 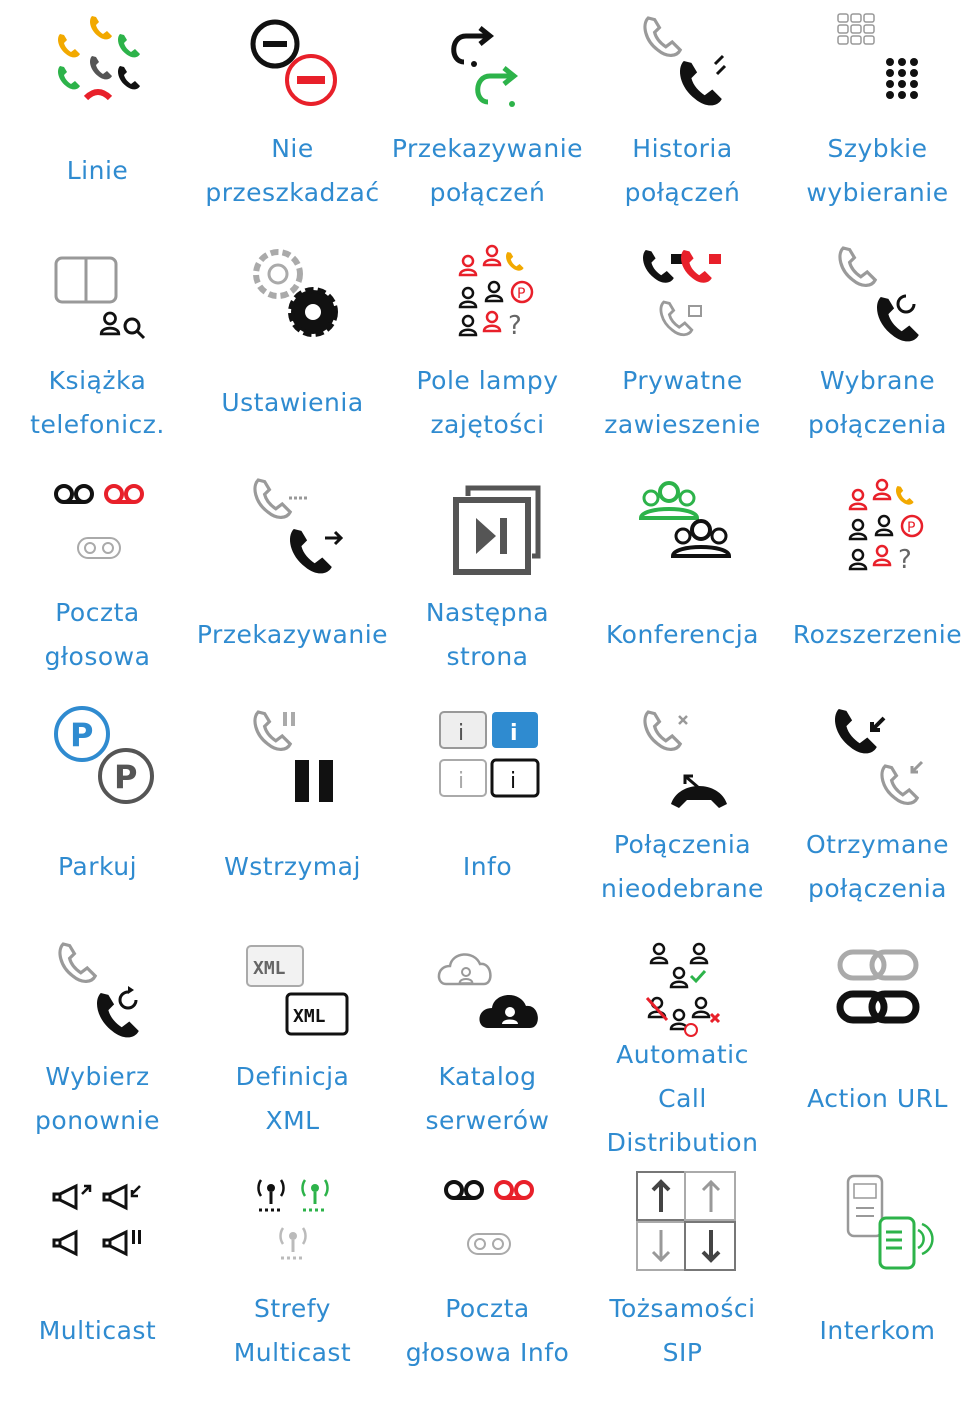 I want to click on feature-label-line: Konferencja, so click(x=682, y=634).